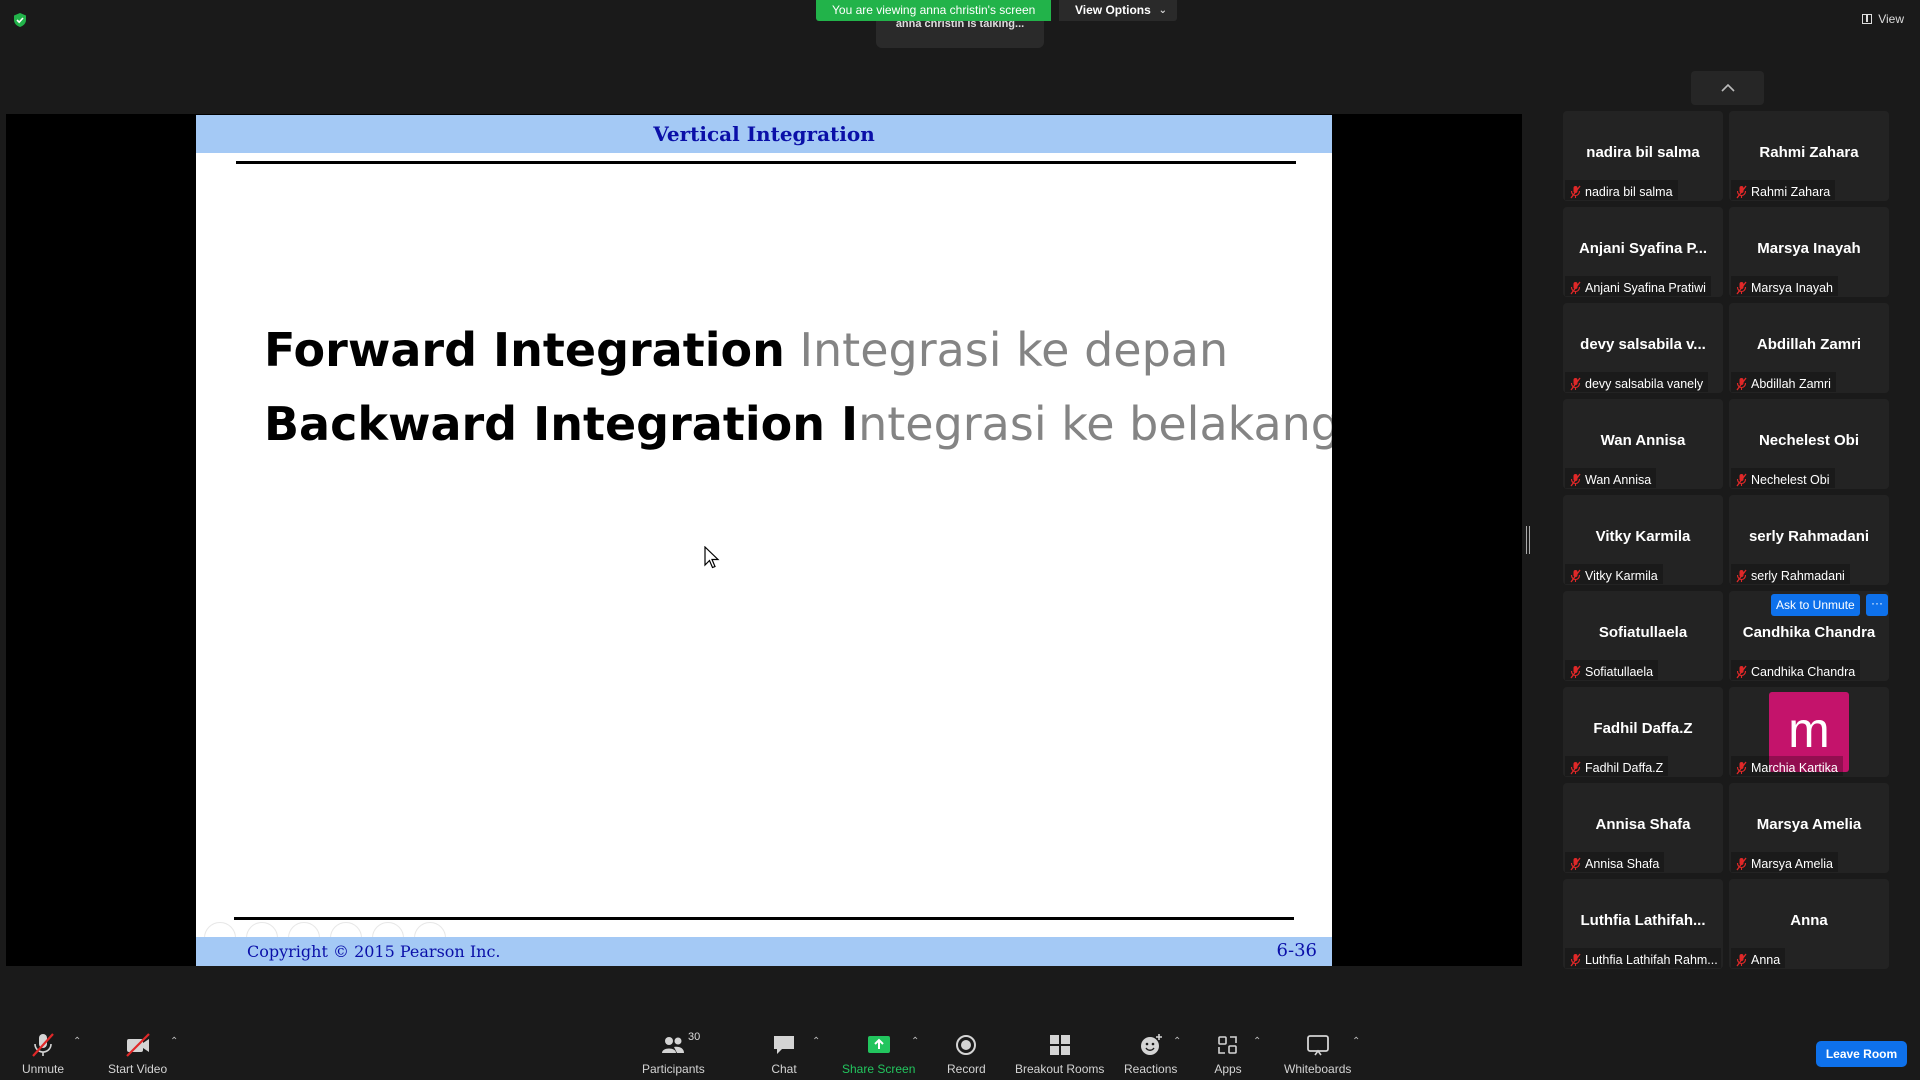 This screenshot has height=1080, width=1920. What do you see at coordinates (879, 1069) in the screenshot?
I see `share-screen-label: Share Screen` at bounding box center [879, 1069].